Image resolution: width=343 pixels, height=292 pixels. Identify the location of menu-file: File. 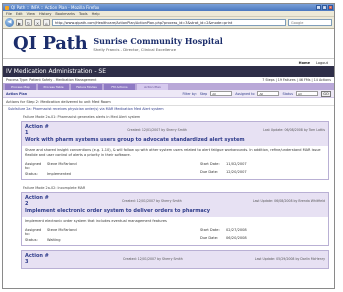
(9, 14).